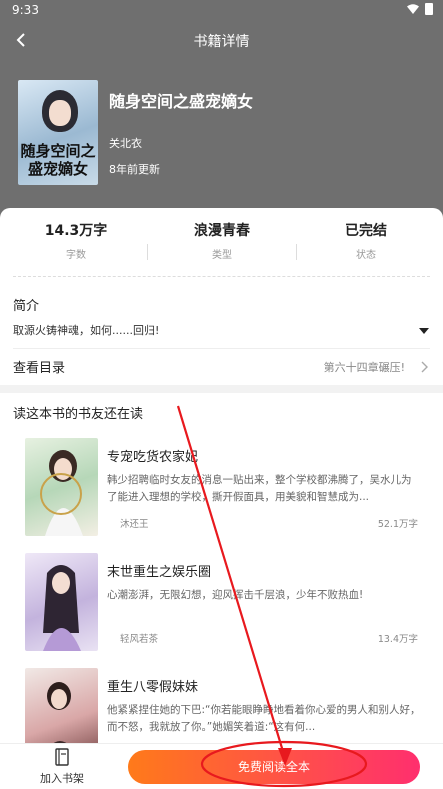  I want to click on book-author: 关北衣, so click(125, 143).